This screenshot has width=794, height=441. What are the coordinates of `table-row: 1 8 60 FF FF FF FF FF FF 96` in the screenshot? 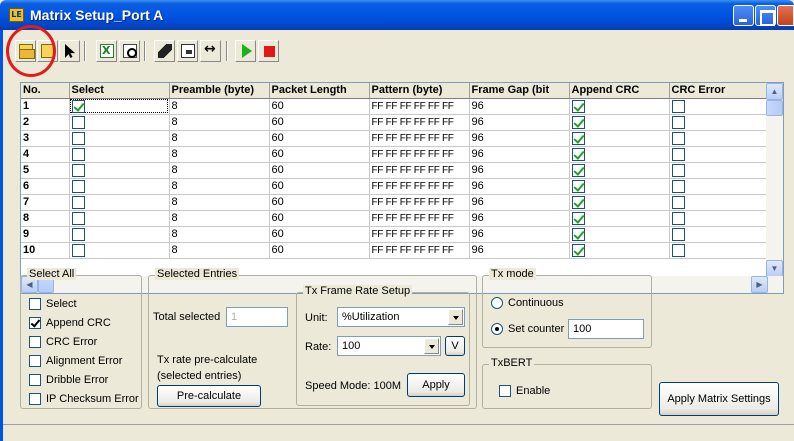 It's located at (395, 106).